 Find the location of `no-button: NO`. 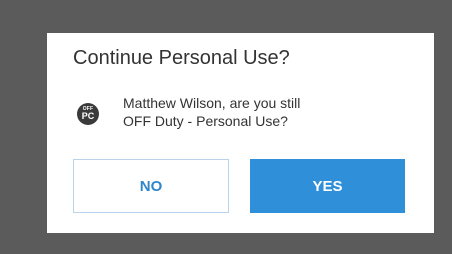

no-button: NO is located at coordinates (151, 186).